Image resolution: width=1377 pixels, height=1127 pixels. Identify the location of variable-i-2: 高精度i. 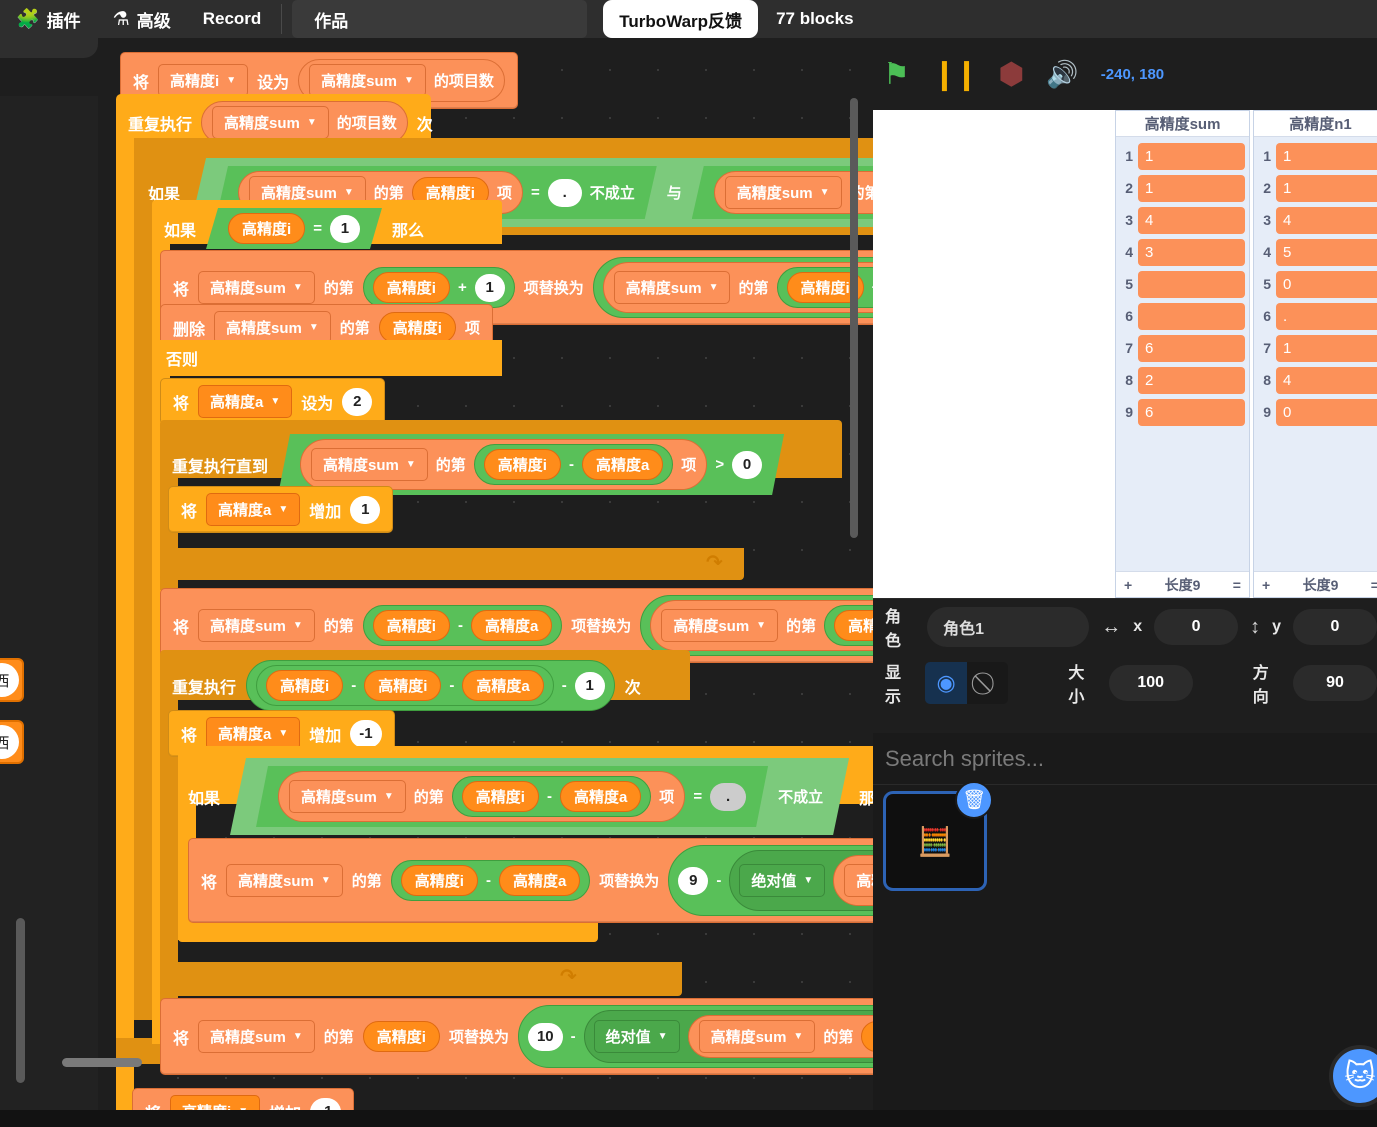
(403, 685).